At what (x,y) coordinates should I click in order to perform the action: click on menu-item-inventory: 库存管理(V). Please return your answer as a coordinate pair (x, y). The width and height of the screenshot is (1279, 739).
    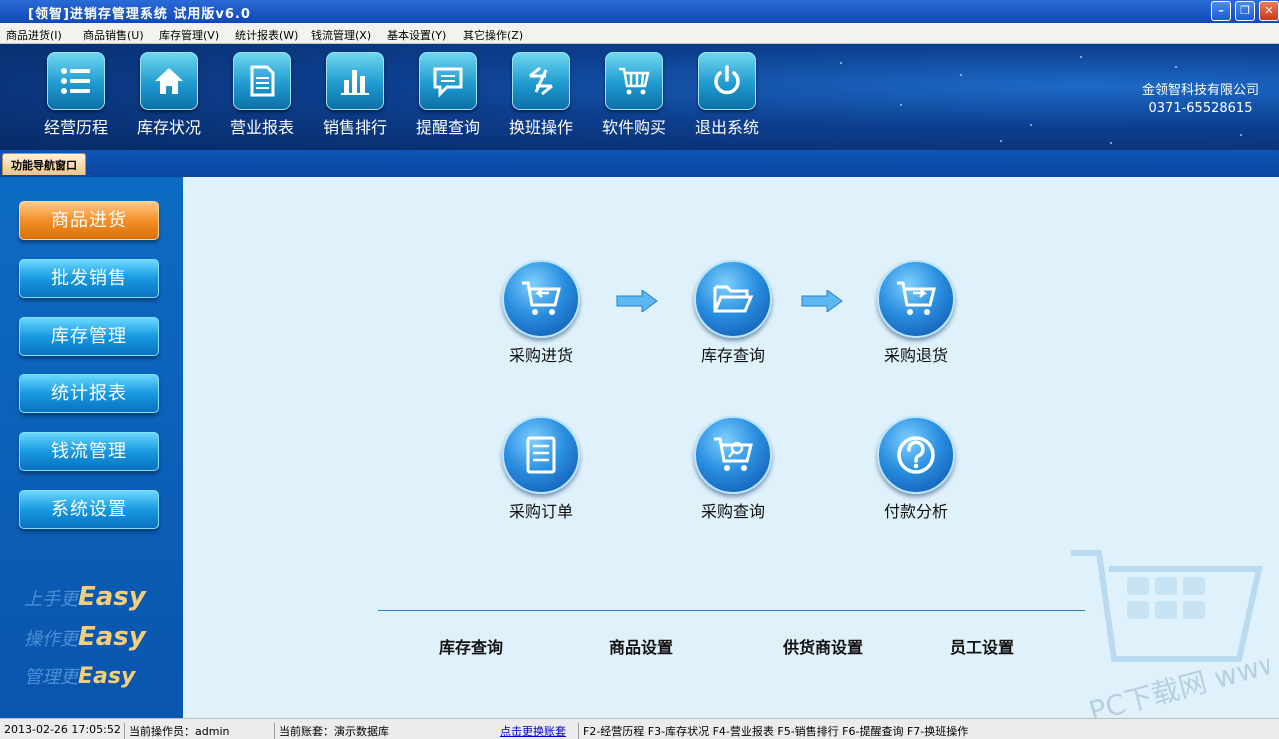
    Looking at the image, I should click on (189, 35).